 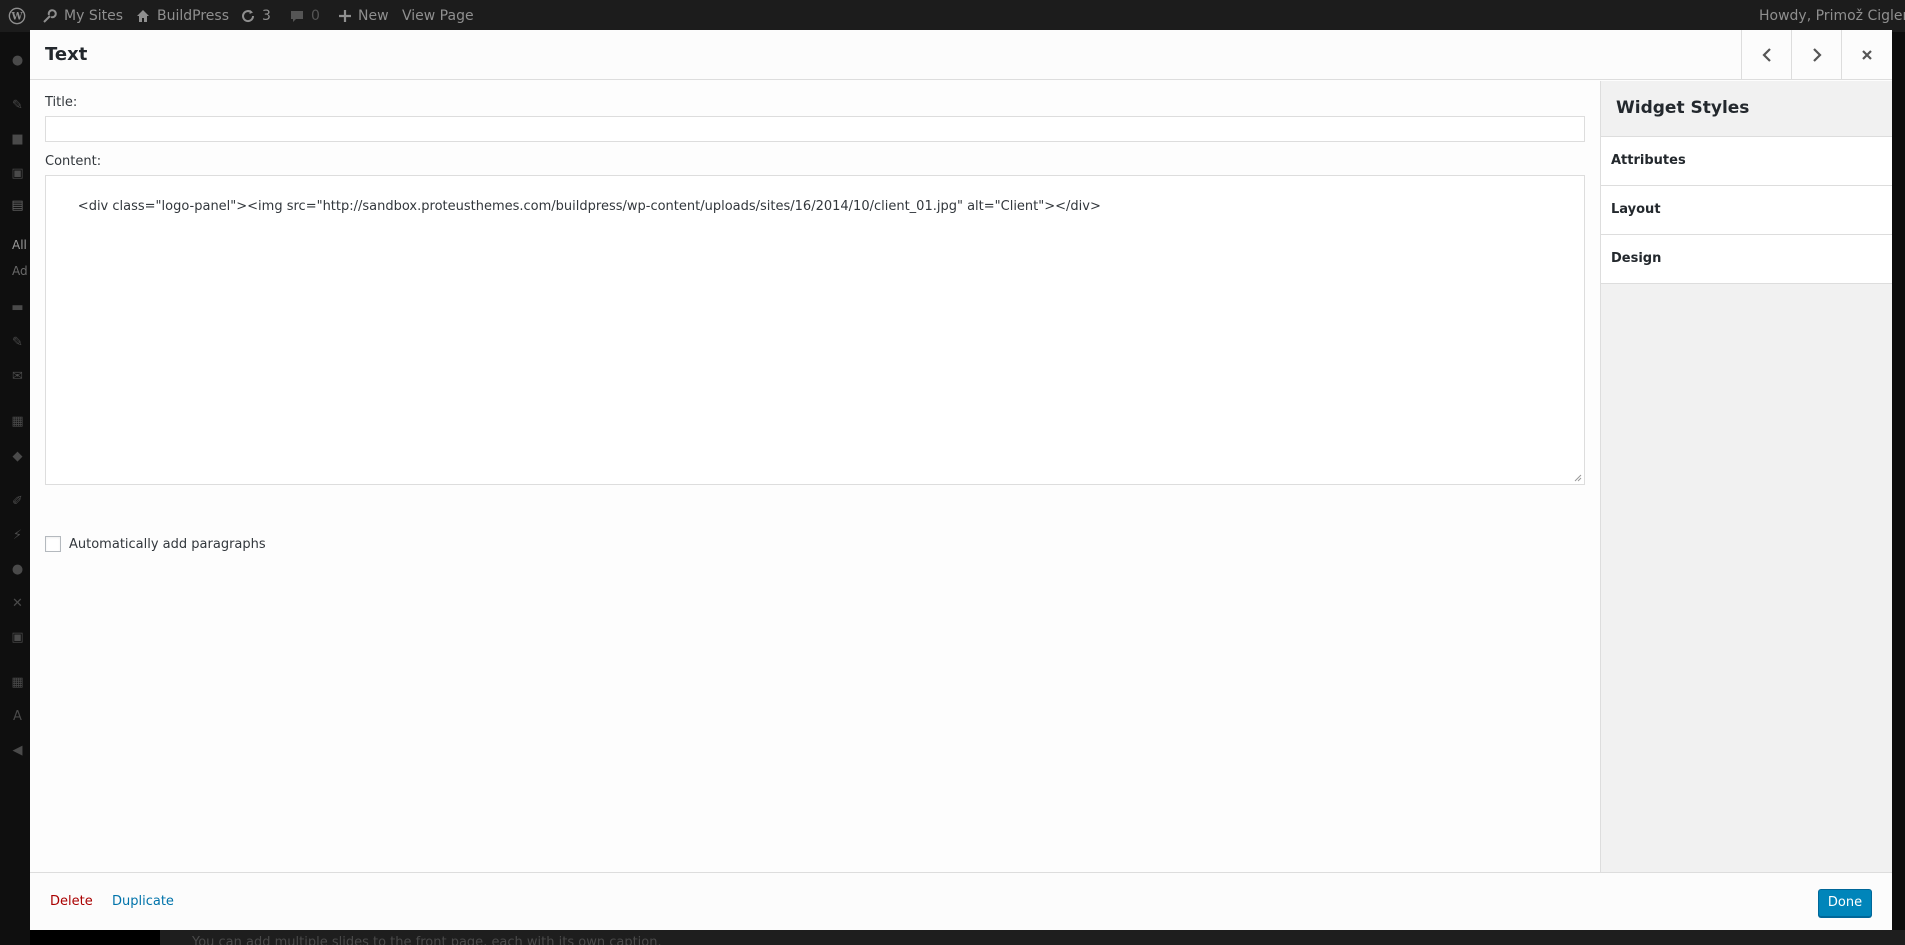 I want to click on my-sites-label: My Sites, so click(x=93, y=16).